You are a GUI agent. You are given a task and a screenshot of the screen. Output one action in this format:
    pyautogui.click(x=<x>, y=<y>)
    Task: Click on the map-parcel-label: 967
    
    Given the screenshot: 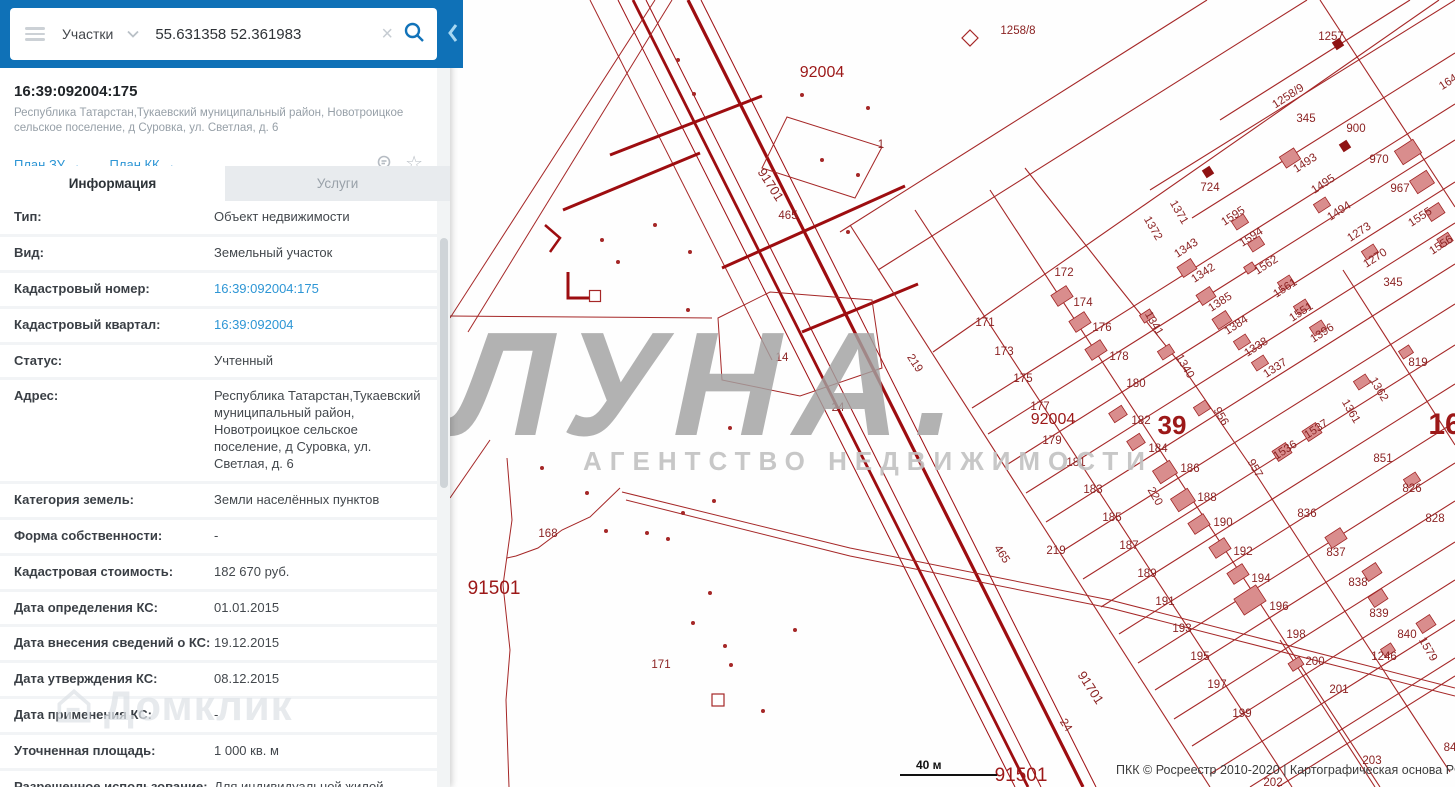 What is the action you would take?
    pyautogui.click(x=1399, y=189)
    